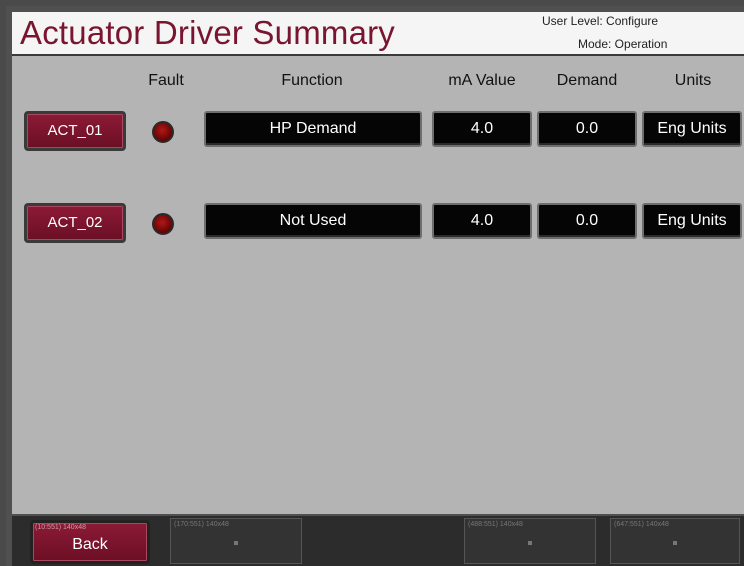 This screenshot has height=566, width=744. What do you see at coordinates (600, 21) in the screenshot?
I see `user-level-label: User Level: Configure` at bounding box center [600, 21].